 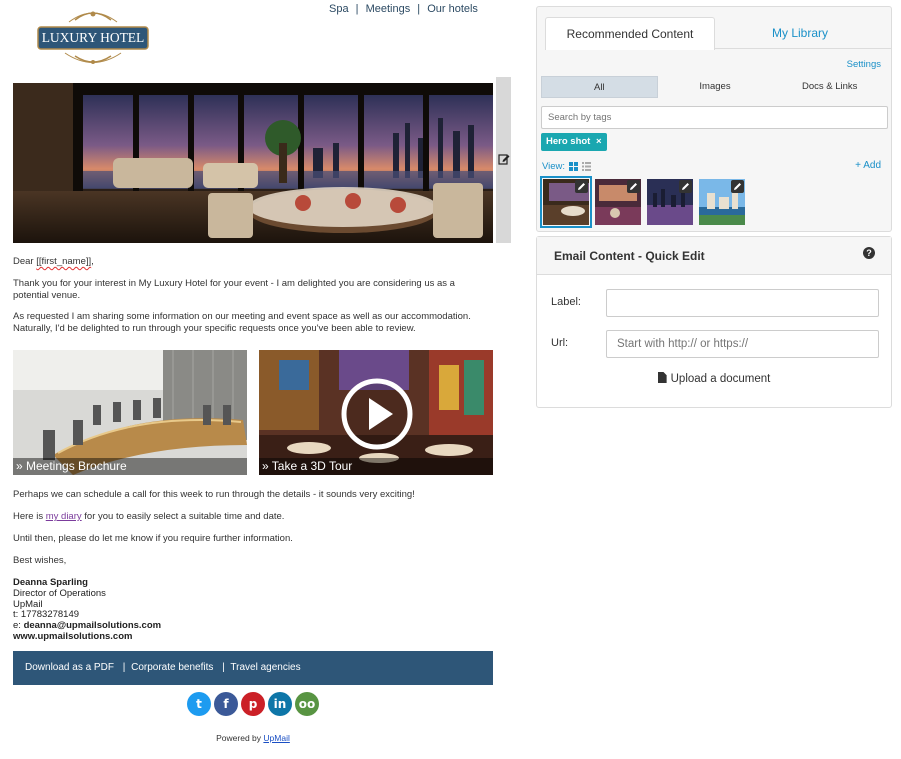 I want to click on upload-document-label: Upload a document, so click(x=720, y=379).